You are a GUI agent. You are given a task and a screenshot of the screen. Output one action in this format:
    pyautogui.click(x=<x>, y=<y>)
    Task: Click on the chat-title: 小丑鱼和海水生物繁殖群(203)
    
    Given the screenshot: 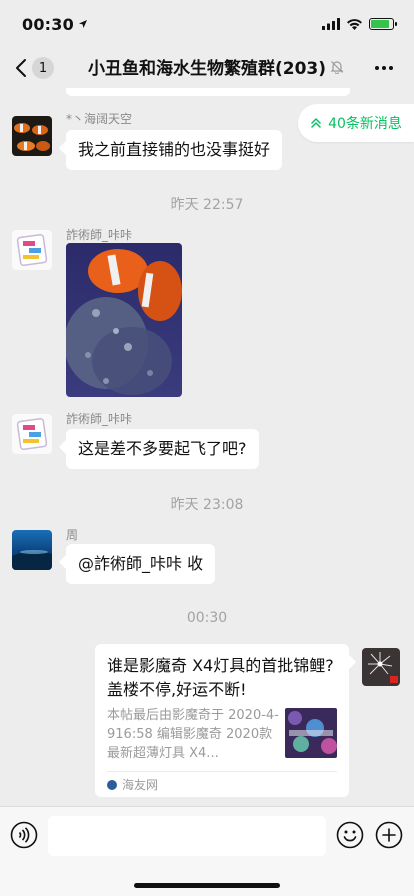 What is the action you would take?
    pyautogui.click(x=216, y=66)
    